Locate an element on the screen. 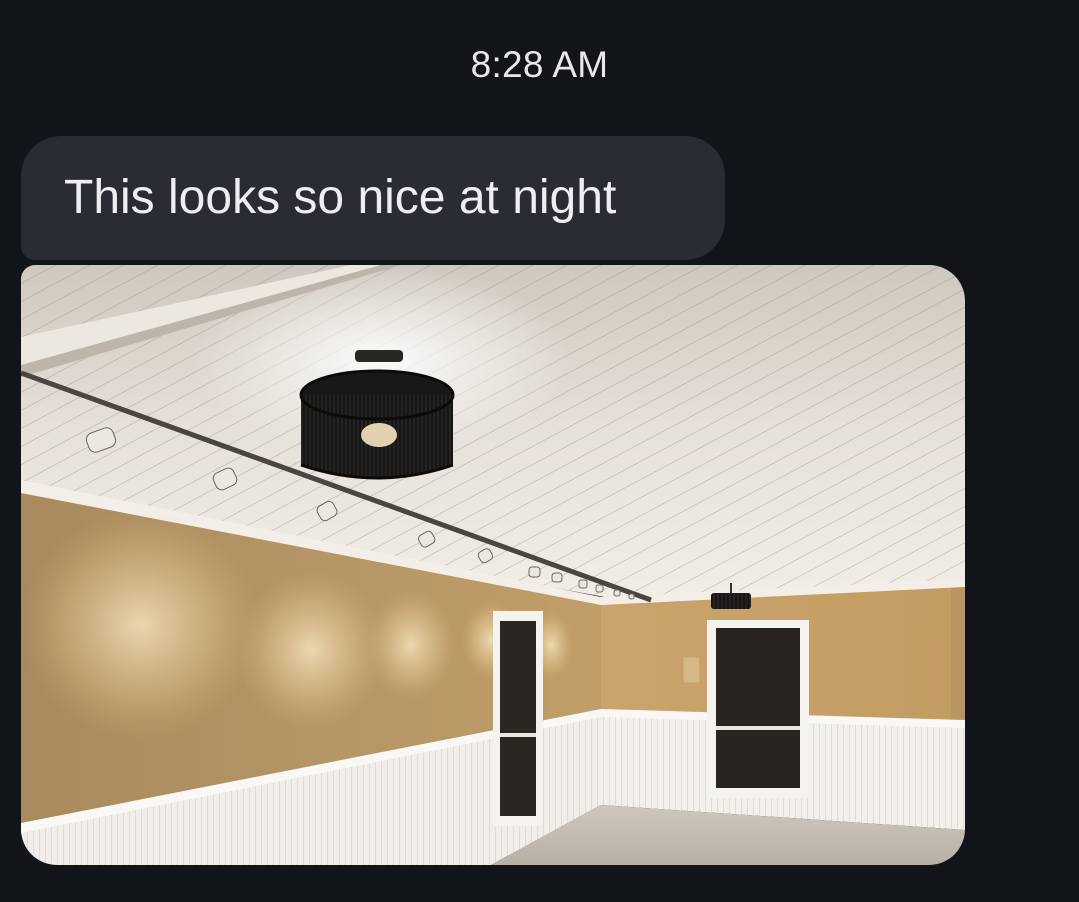 Image resolution: width=1079 pixels, height=902 pixels. incoming-message-bubble: This looks so nice at night is located at coordinates (373, 198).